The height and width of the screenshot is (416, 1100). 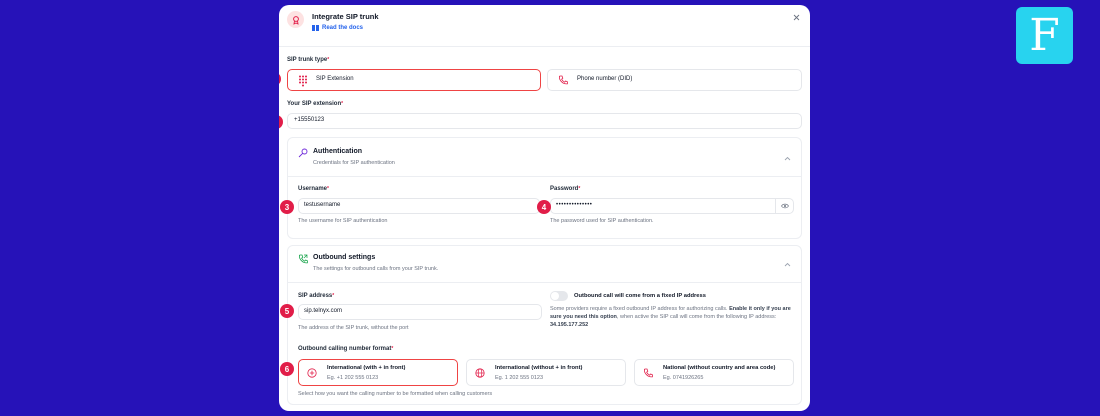 What do you see at coordinates (315, 28) in the screenshot?
I see `book-icon` at bounding box center [315, 28].